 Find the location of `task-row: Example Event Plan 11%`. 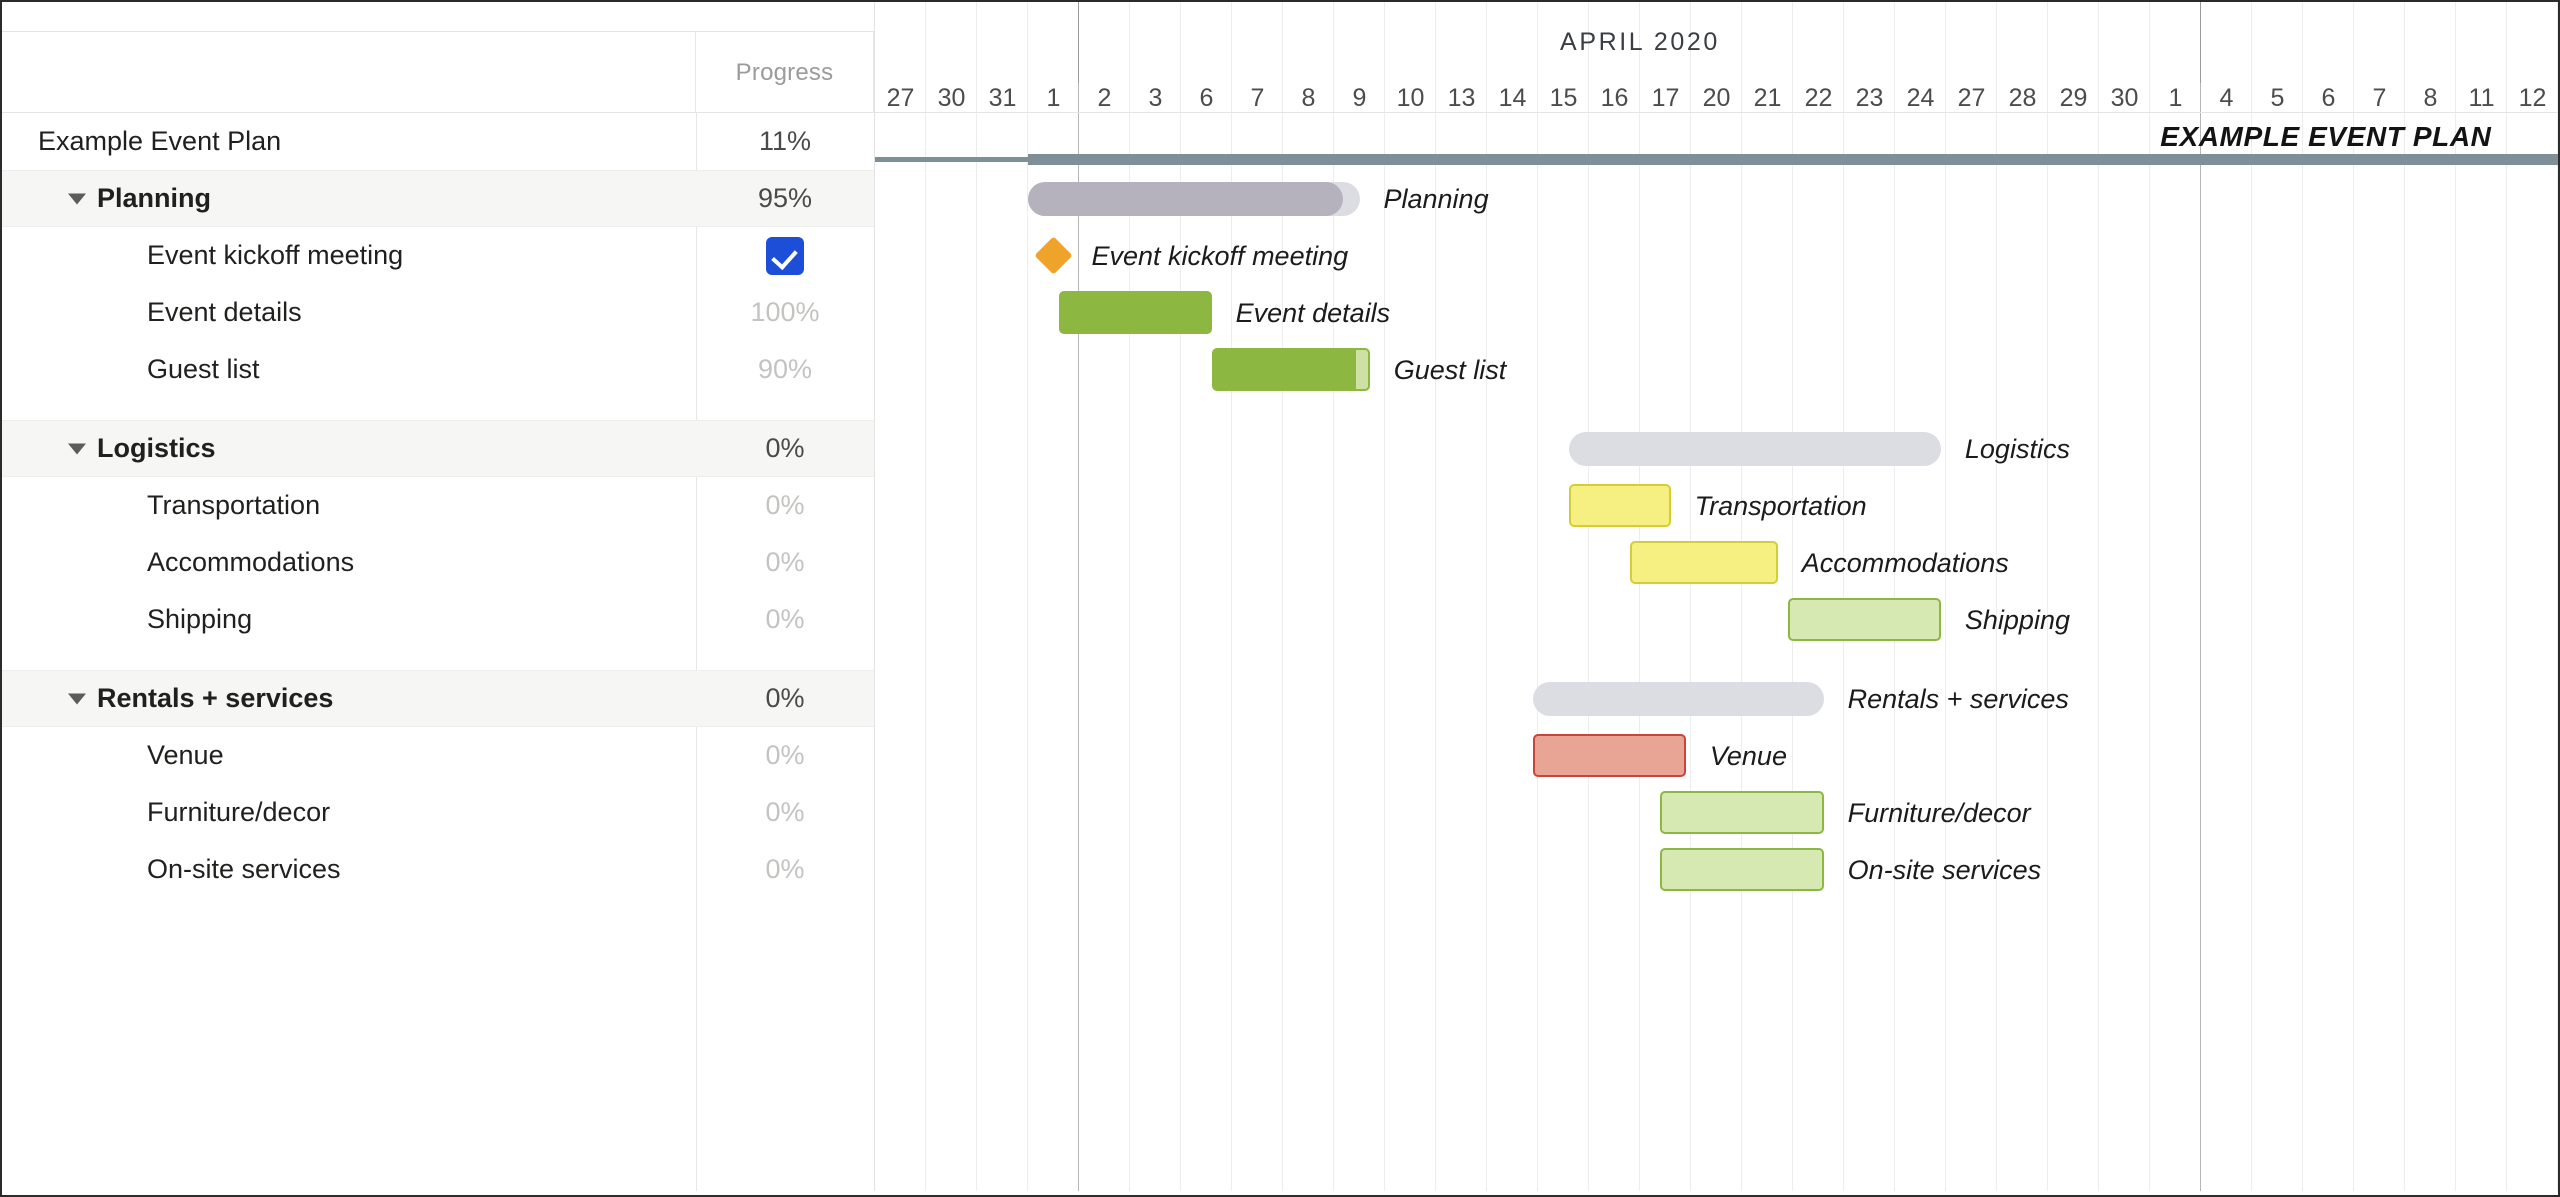

task-row: Example Event Plan 11% is located at coordinates (438, 141).